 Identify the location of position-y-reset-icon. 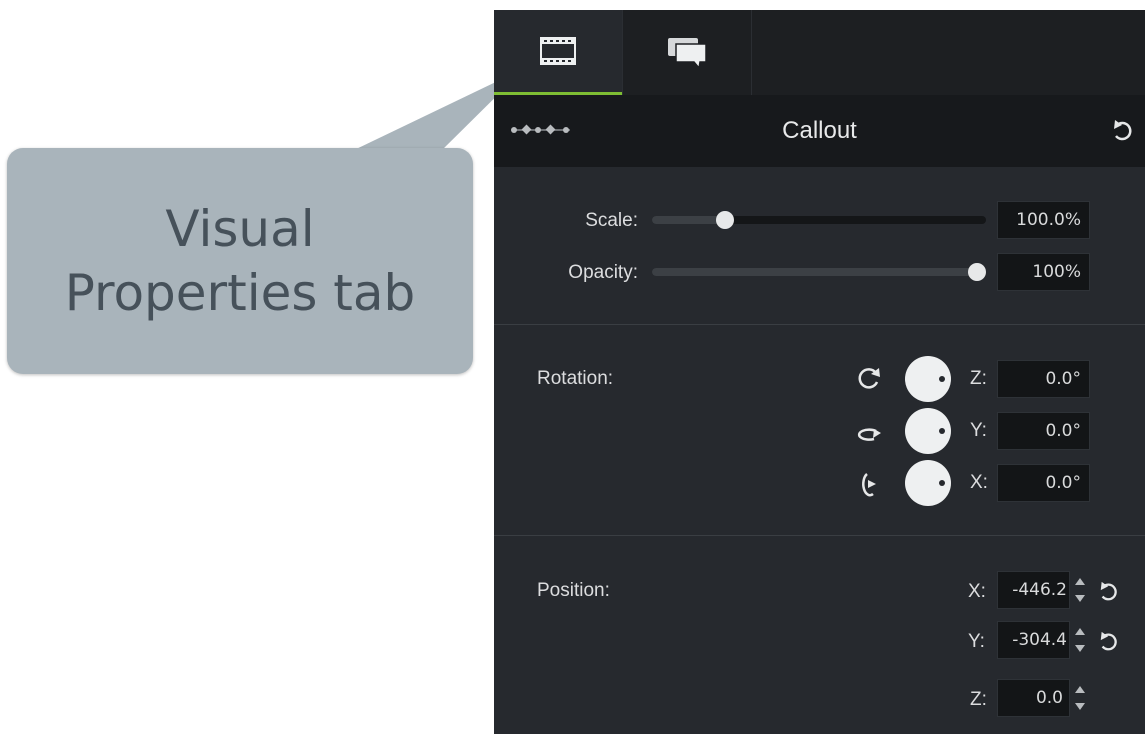
(1109, 641).